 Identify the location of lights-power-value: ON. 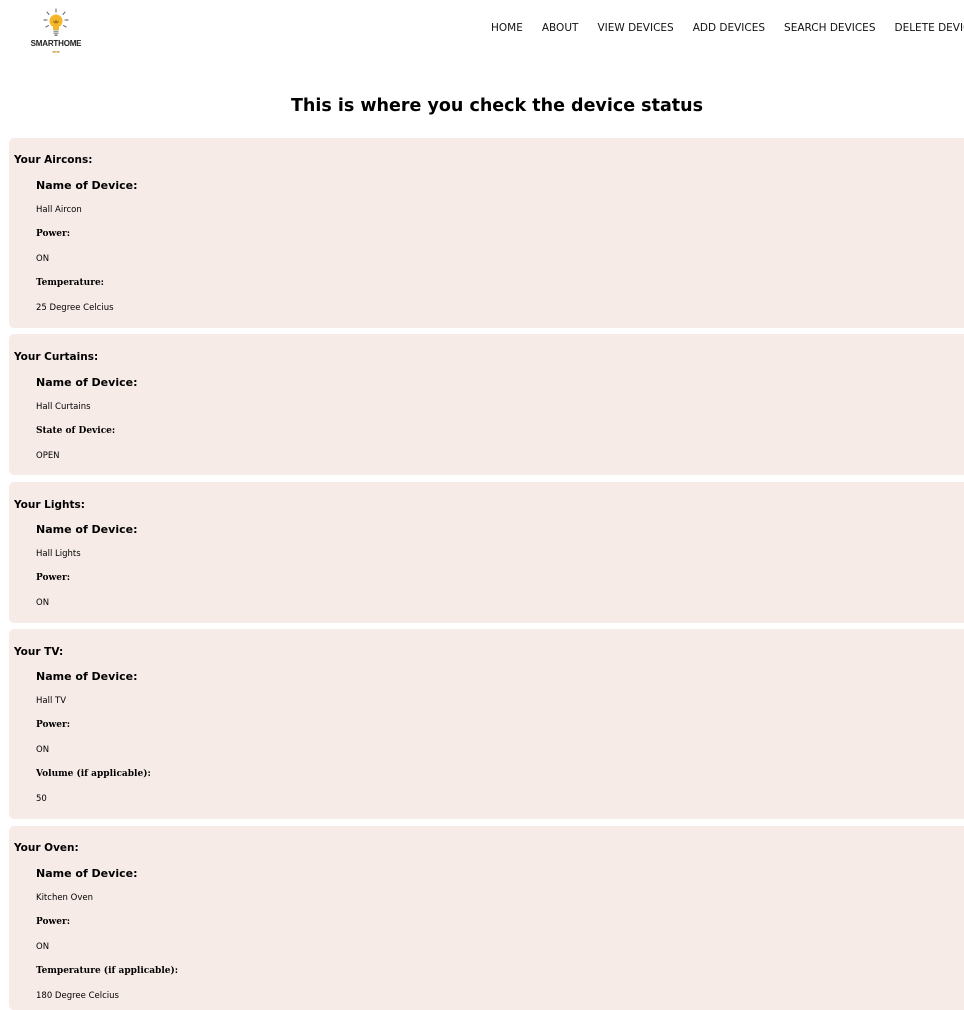
(43, 603).